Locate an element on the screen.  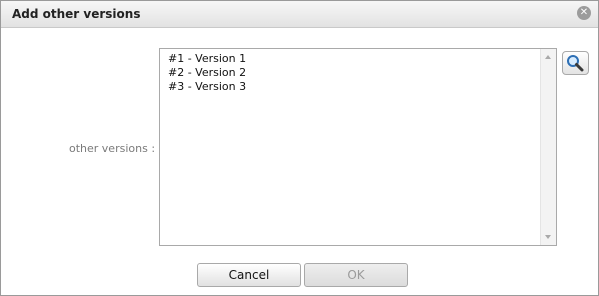
ok-button: OK is located at coordinates (356, 275).